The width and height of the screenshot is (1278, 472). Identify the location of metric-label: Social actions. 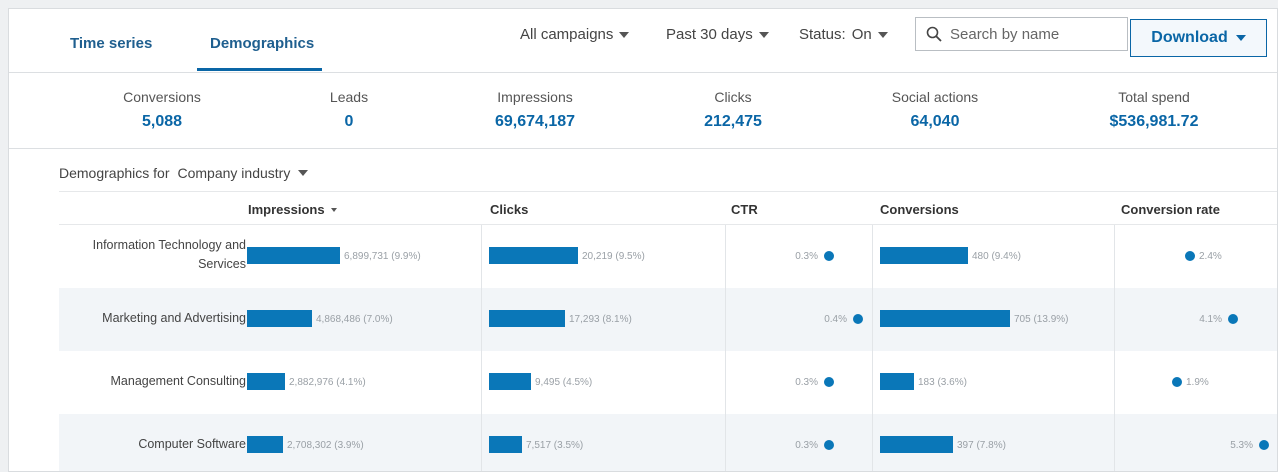
(935, 97).